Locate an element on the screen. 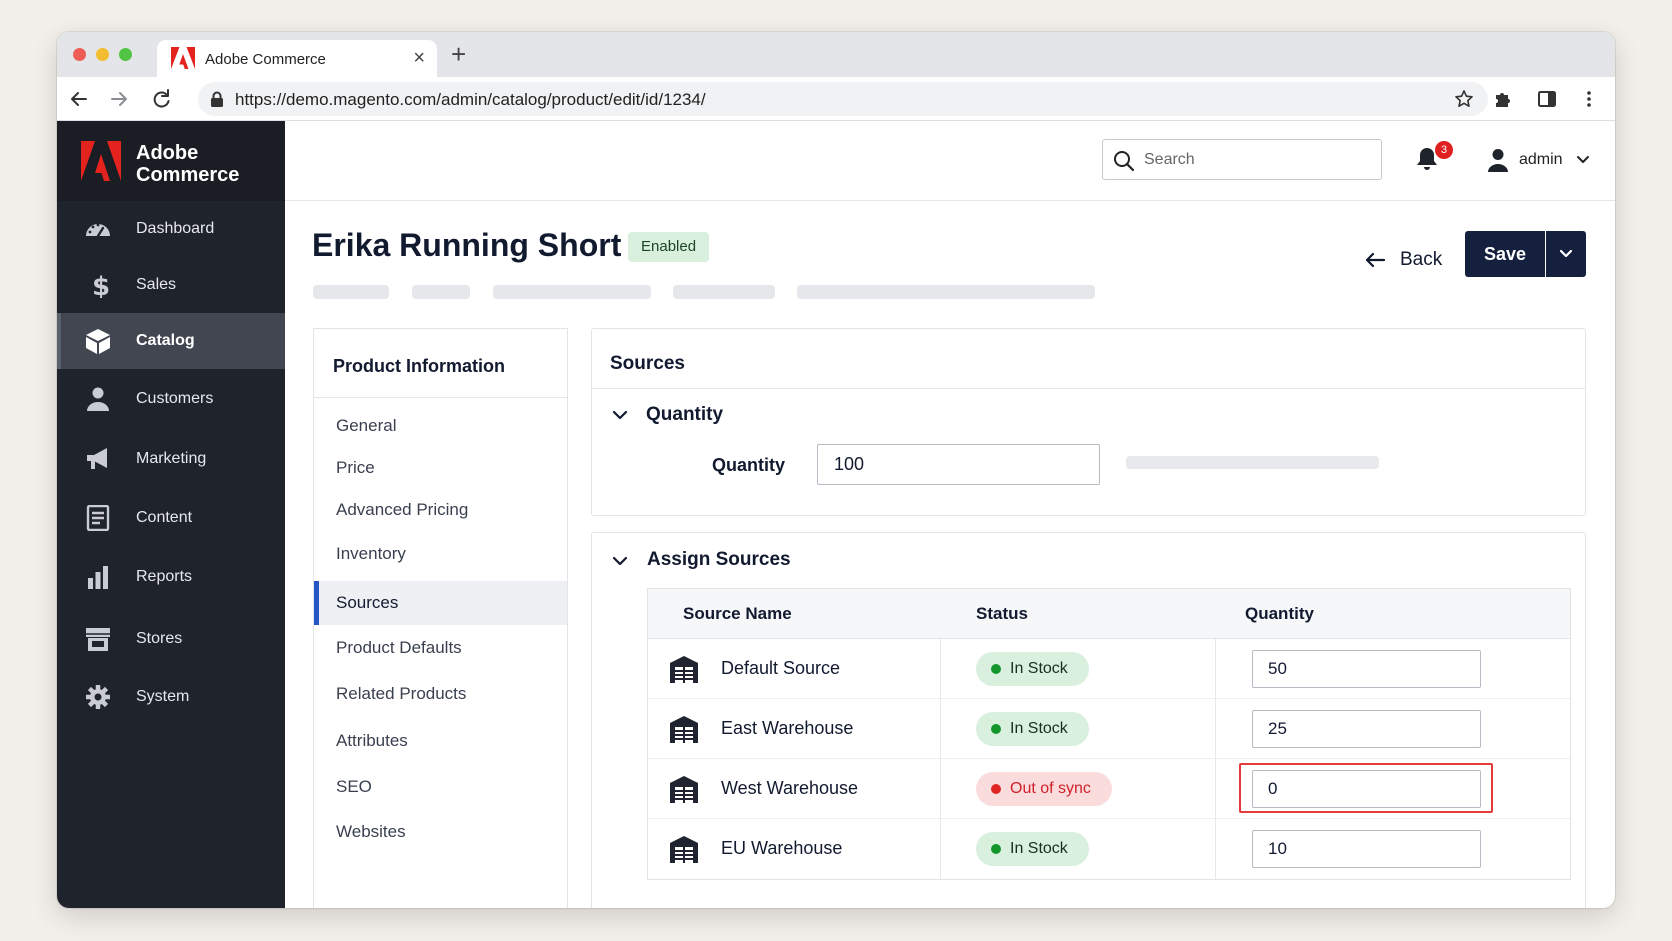  global-search is located at coordinates (1242, 159).